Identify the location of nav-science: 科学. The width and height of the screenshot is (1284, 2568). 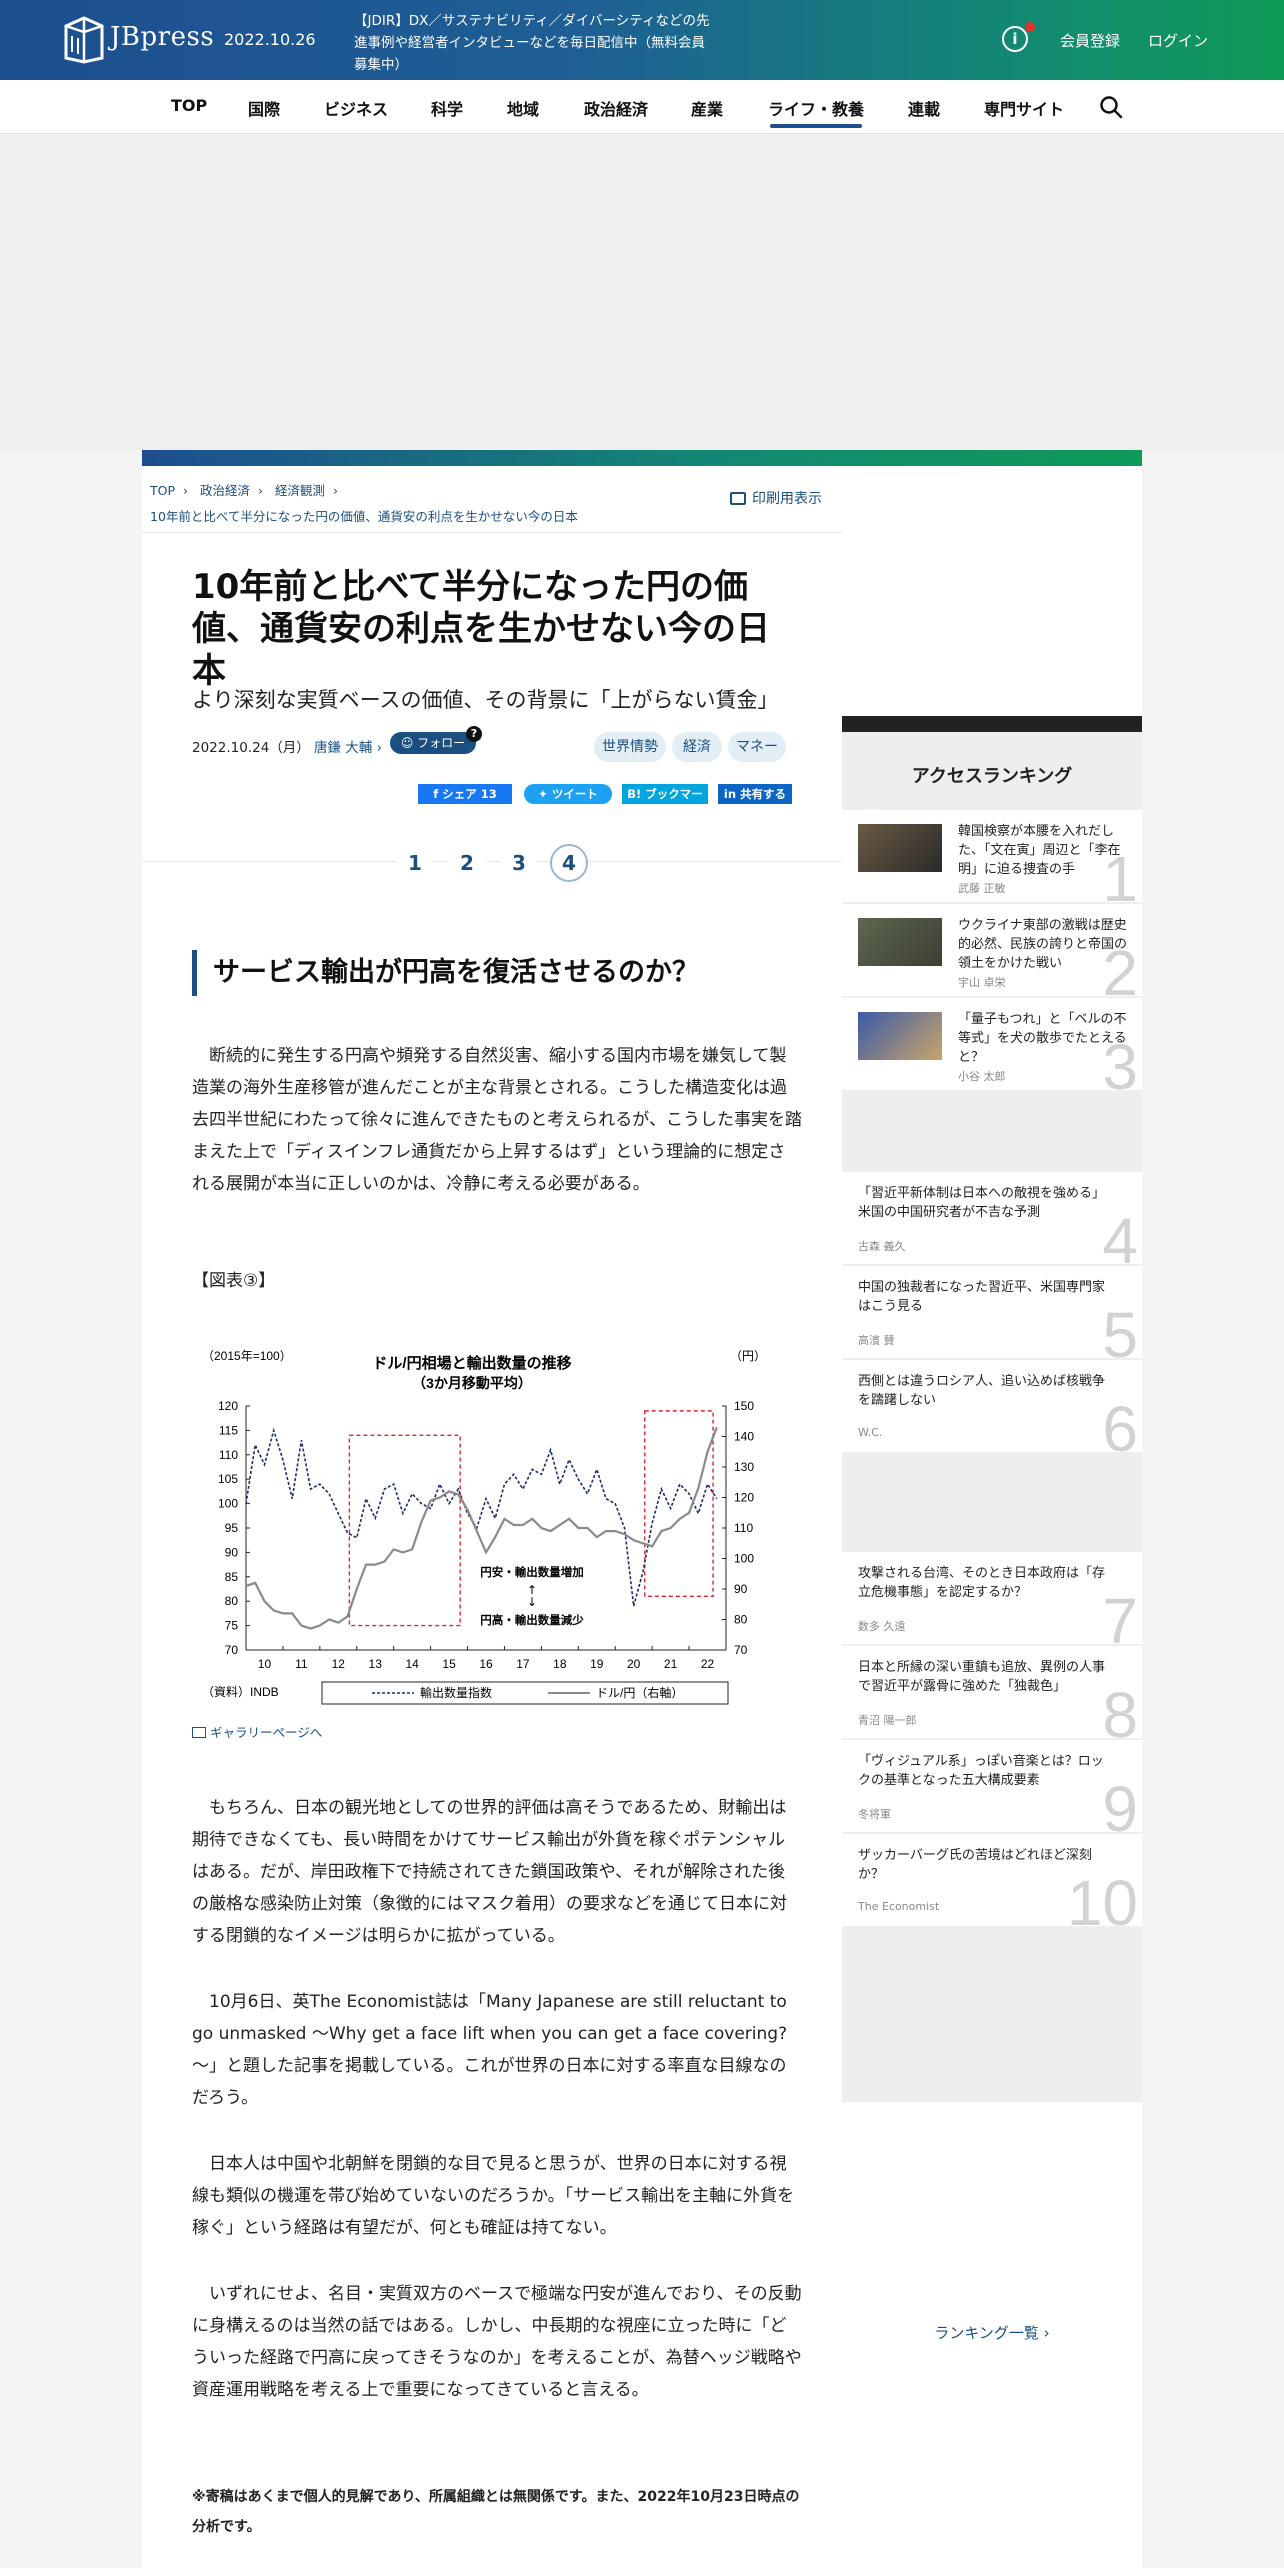
(447, 108).